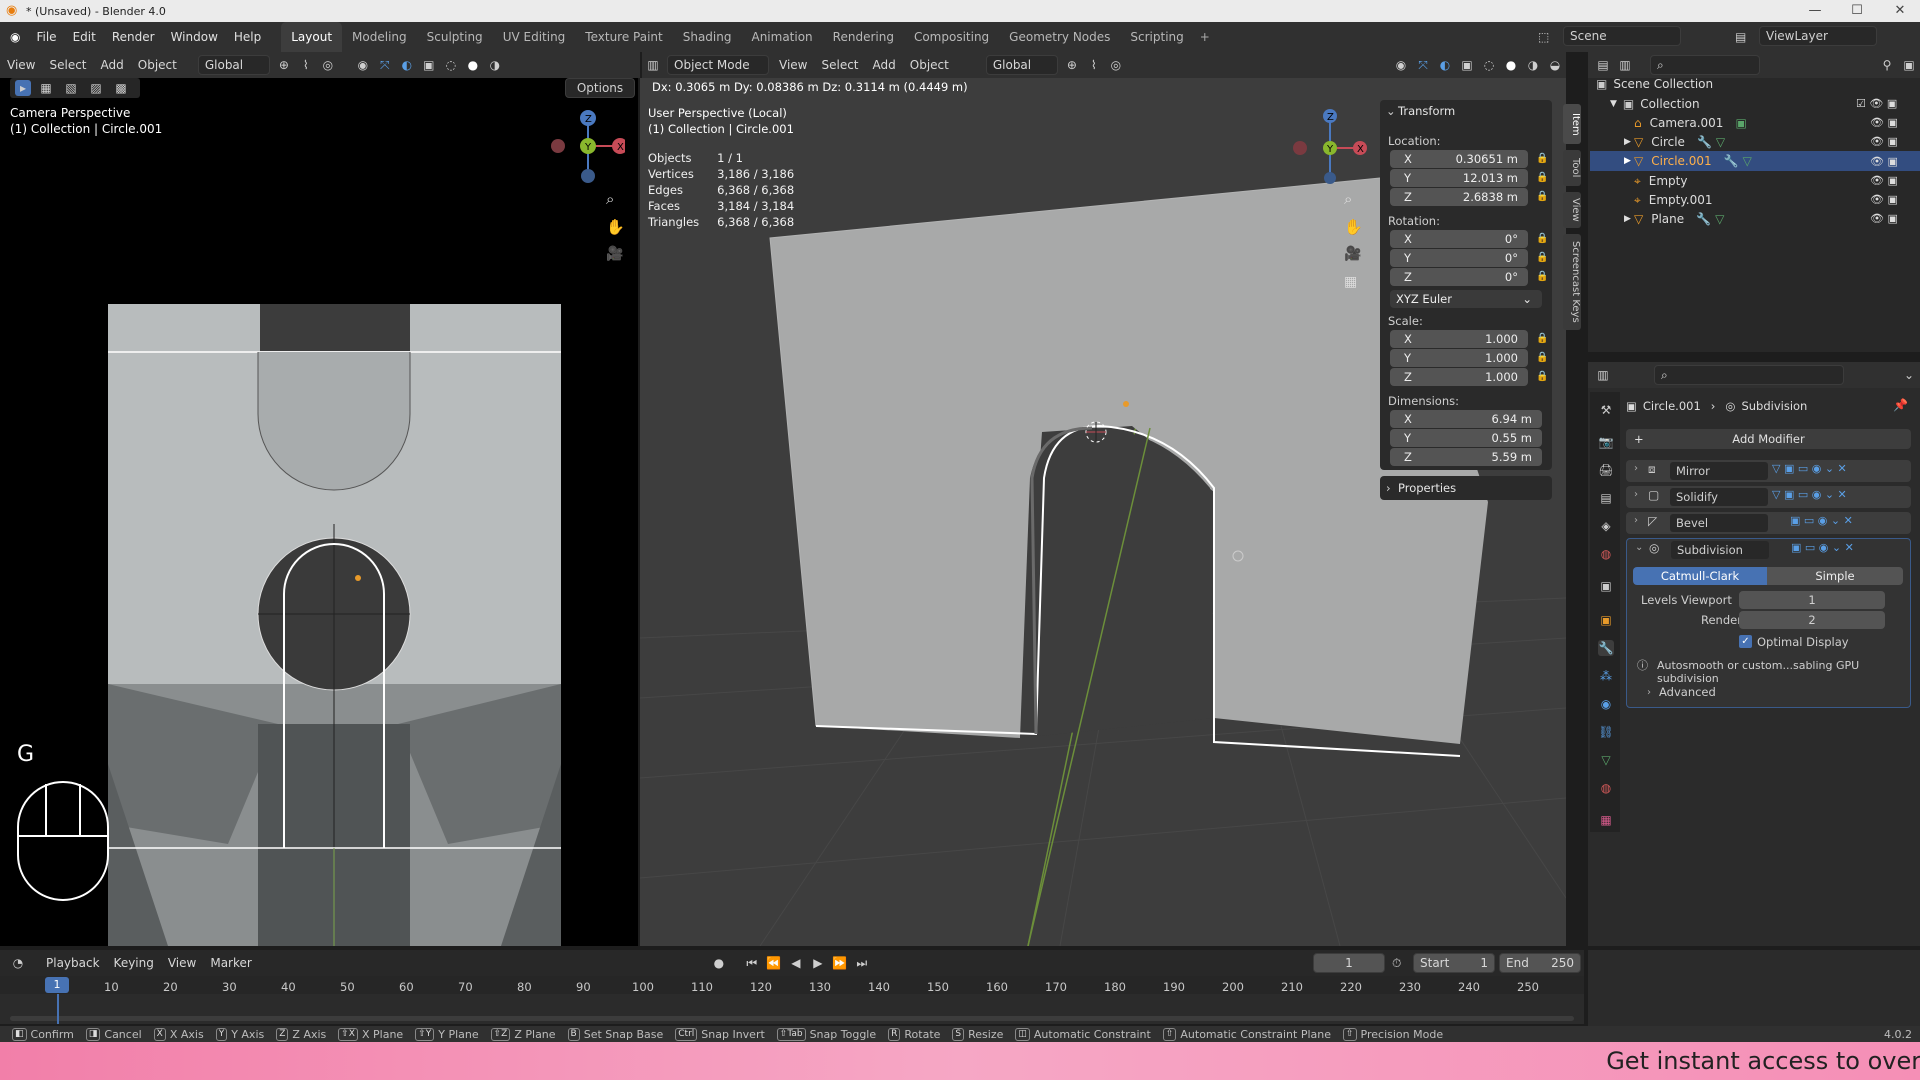  I want to click on main-gizmo-icon: ⤧, so click(1423, 65).